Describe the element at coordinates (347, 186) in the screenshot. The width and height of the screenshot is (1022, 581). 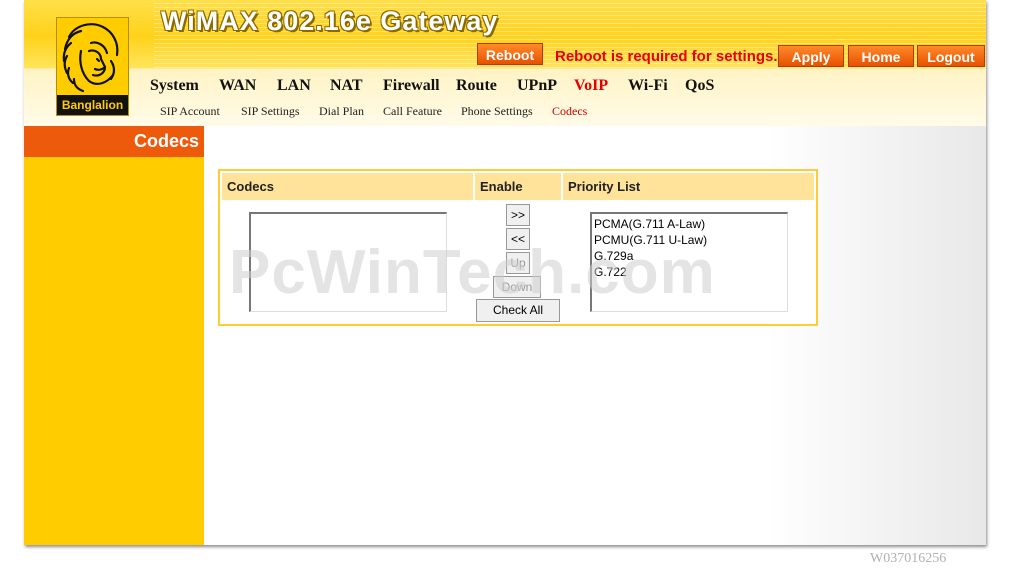
I see `header-codecs: Codecs` at that location.